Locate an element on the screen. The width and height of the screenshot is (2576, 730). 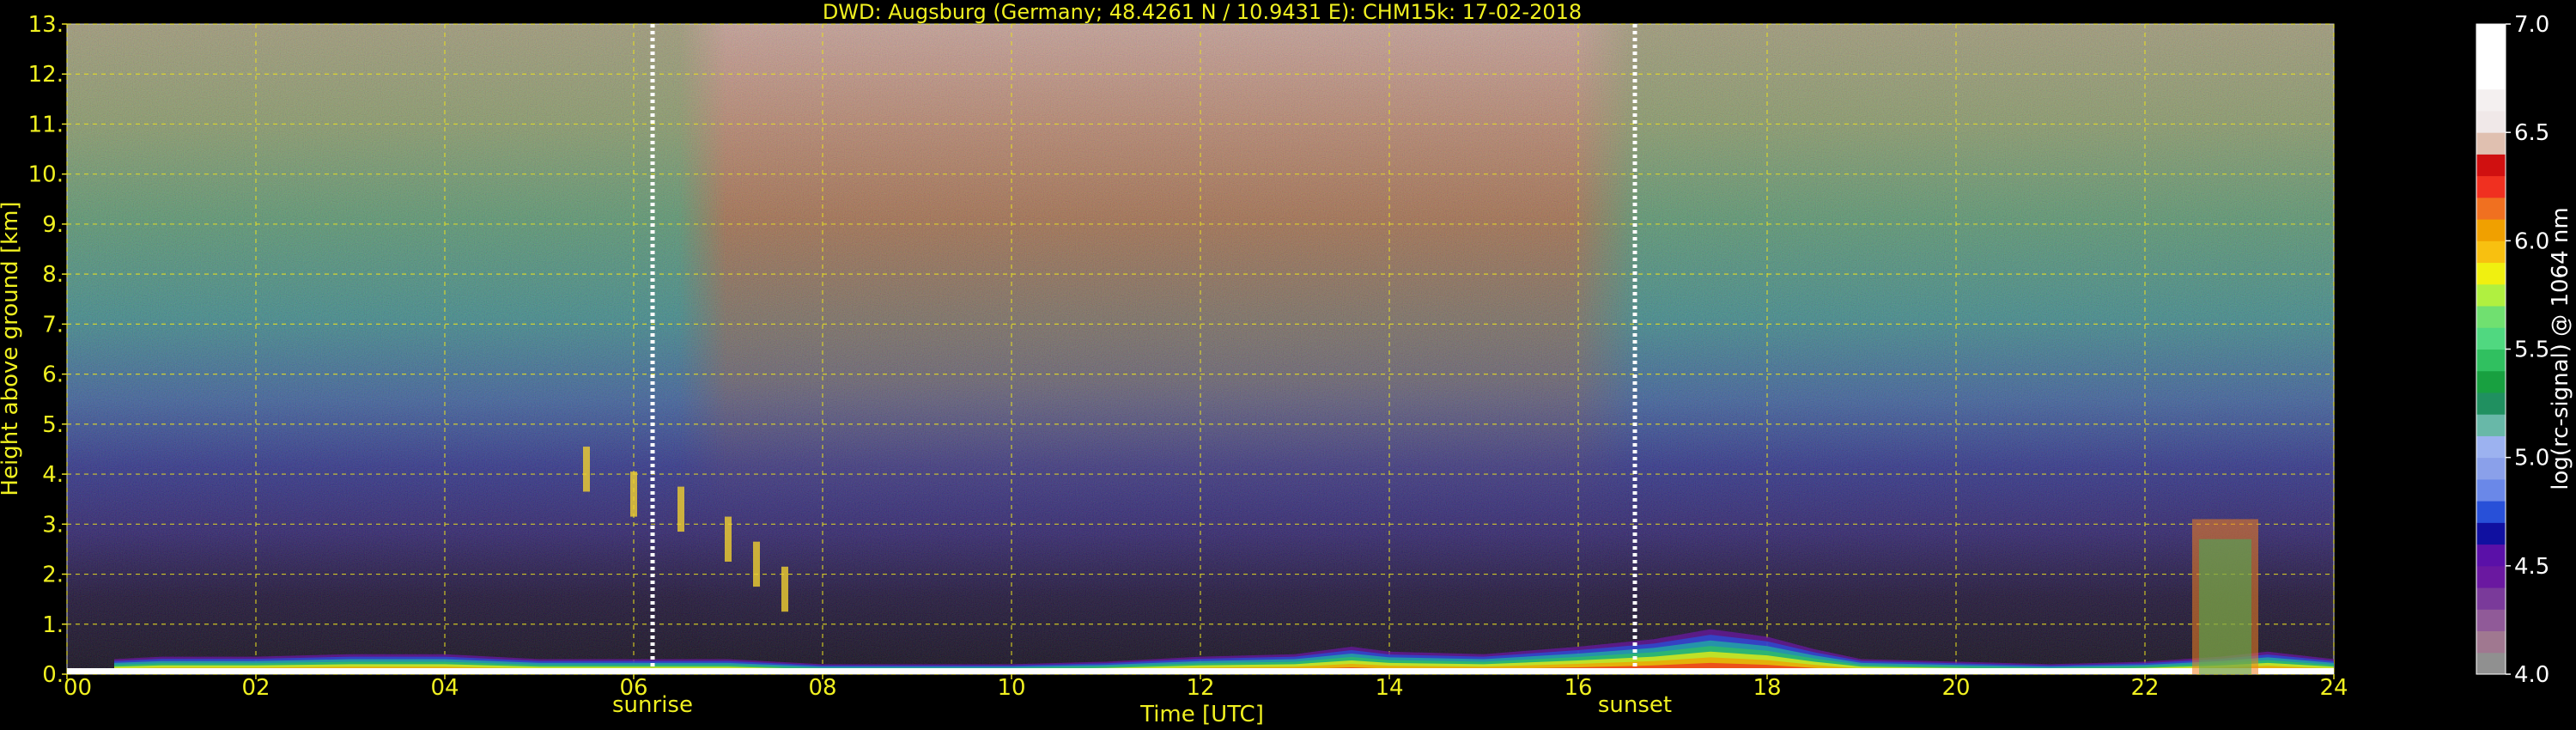
y-axis: 0. 1. 2. 3. 4. 5. 6. 7. 8. 9. 10. 11. 12. 13. is located at coordinates (48, 350).